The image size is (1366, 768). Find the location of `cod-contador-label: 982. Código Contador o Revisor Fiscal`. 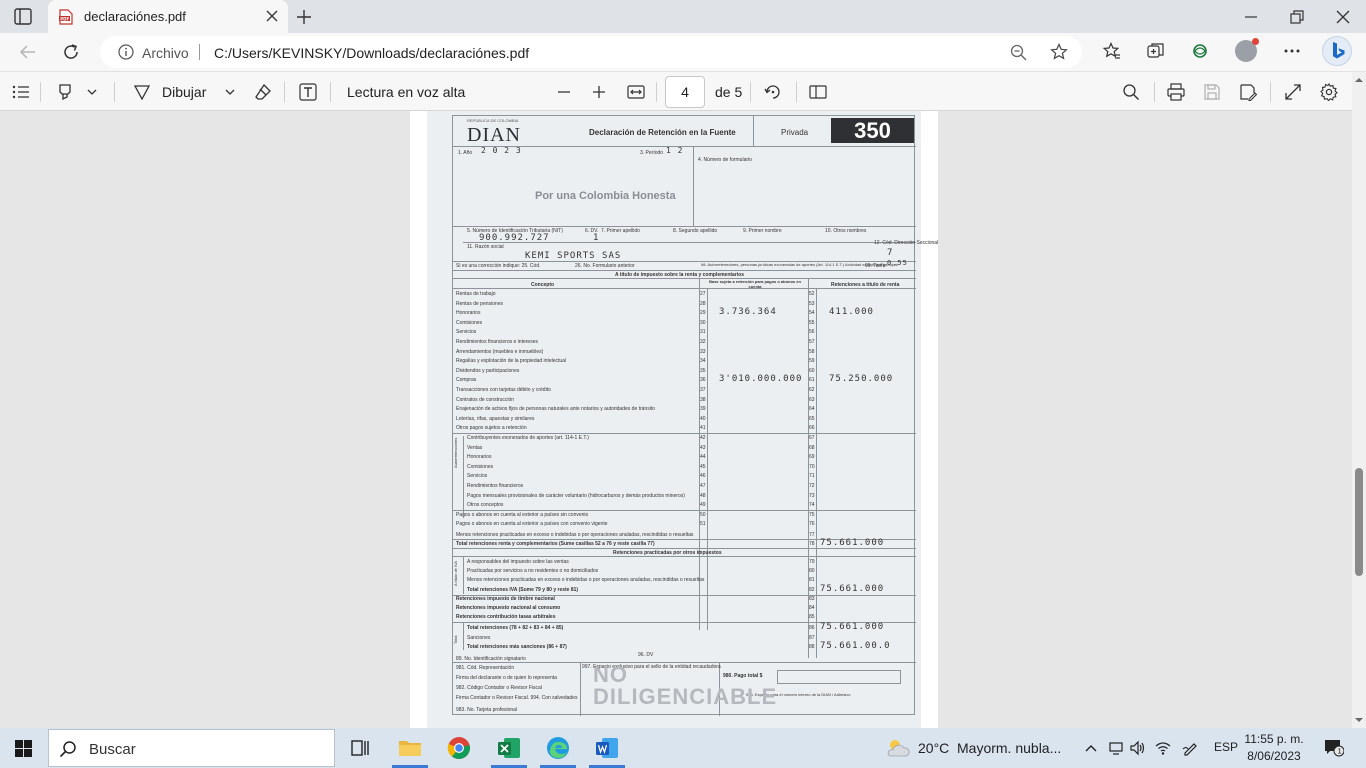

cod-contador-label: 982. Código Contador o Revisor Fiscal is located at coordinates (499, 688).